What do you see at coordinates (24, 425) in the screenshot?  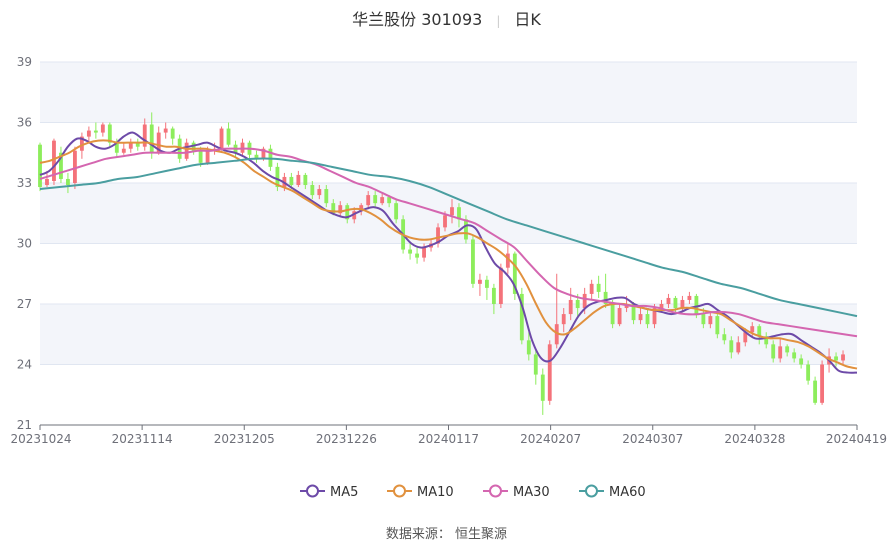 I see `y-tick-label: 21` at bounding box center [24, 425].